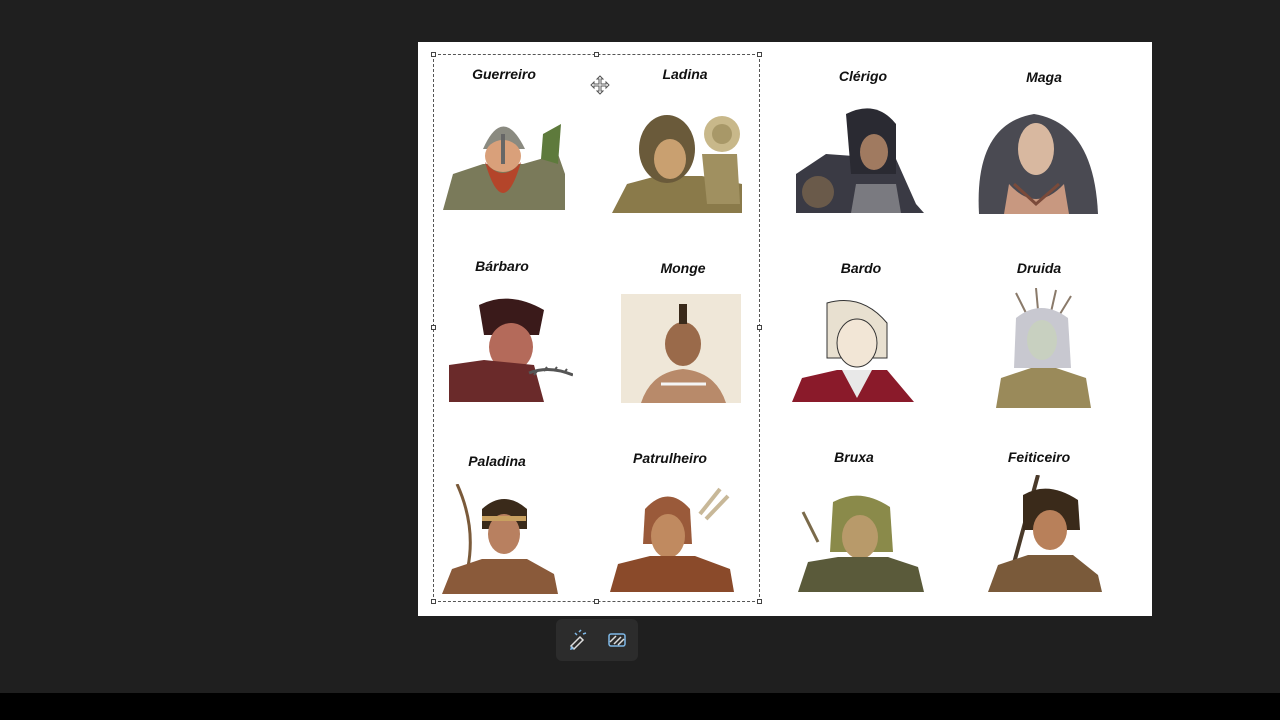 The image size is (1280, 720). I want to click on portrait-feiticeiro, so click(1045, 533).